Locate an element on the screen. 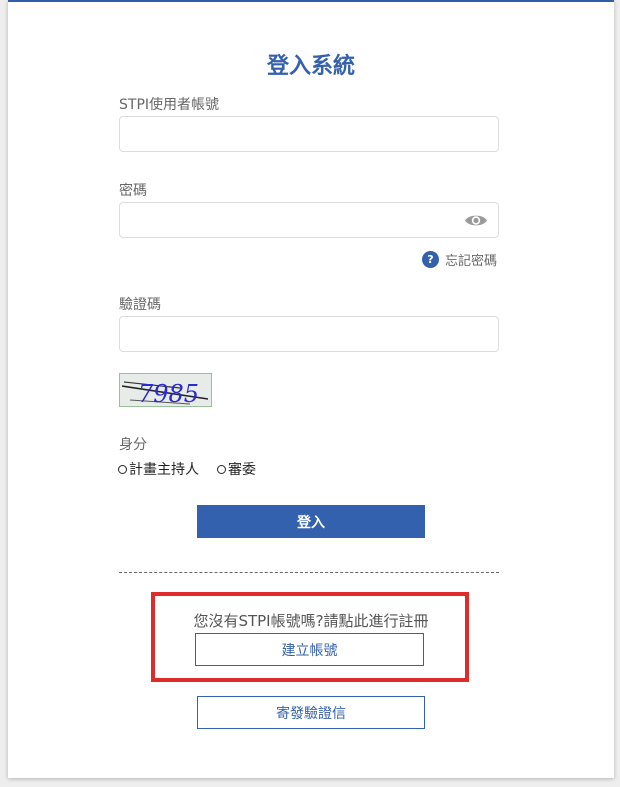 The image size is (620, 787). password-input is located at coordinates (309, 220).